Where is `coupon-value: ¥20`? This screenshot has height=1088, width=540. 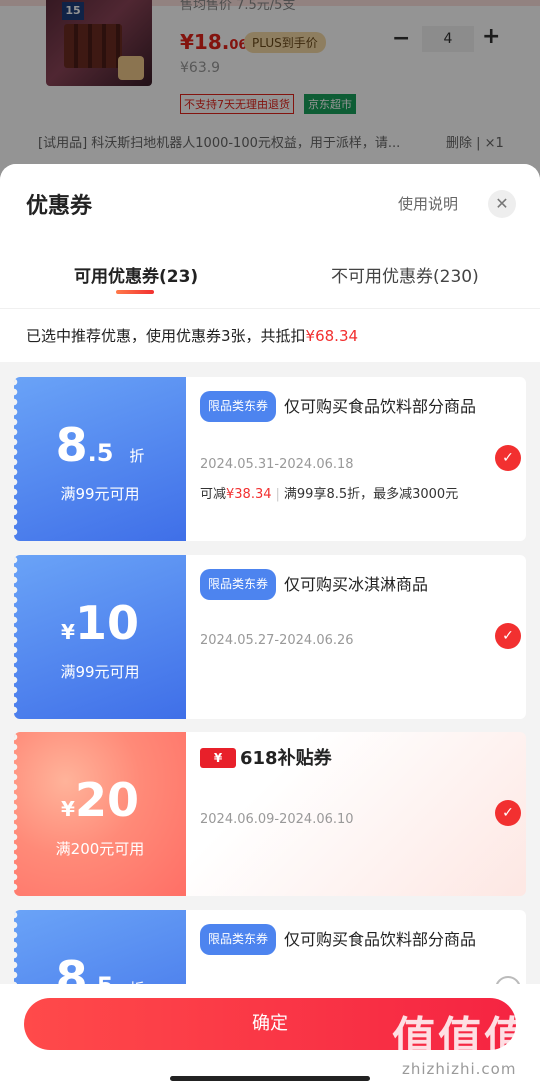 coupon-value: ¥20 is located at coordinates (100, 800).